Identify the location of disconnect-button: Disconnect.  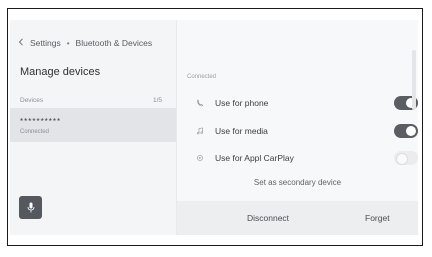
(268, 218).